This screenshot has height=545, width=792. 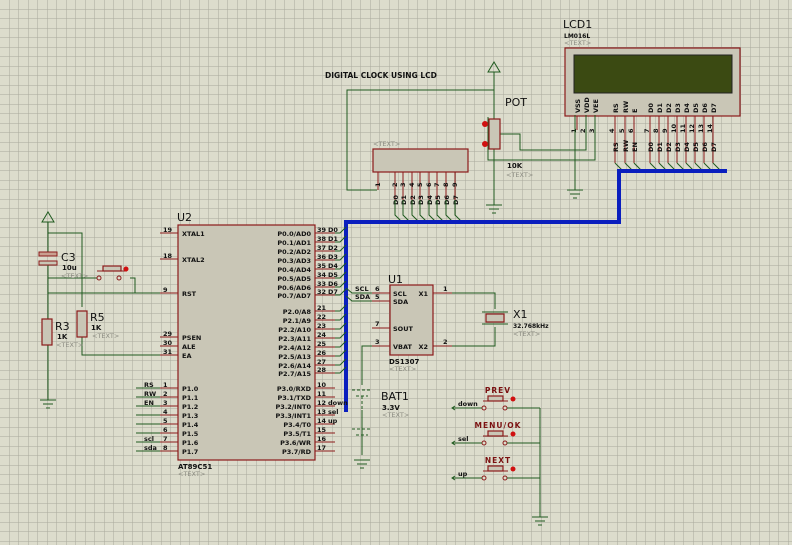 What do you see at coordinates (168, 352) in the screenshot?
I see `u2-pin-number: 31` at bounding box center [168, 352].